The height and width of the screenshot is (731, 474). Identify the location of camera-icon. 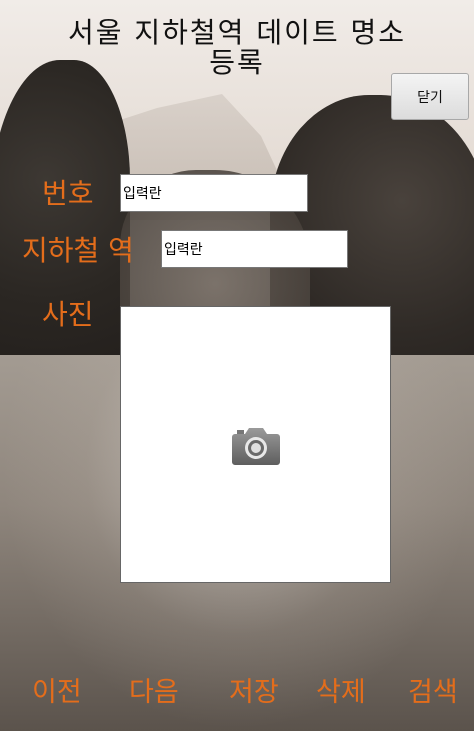
(255, 446).